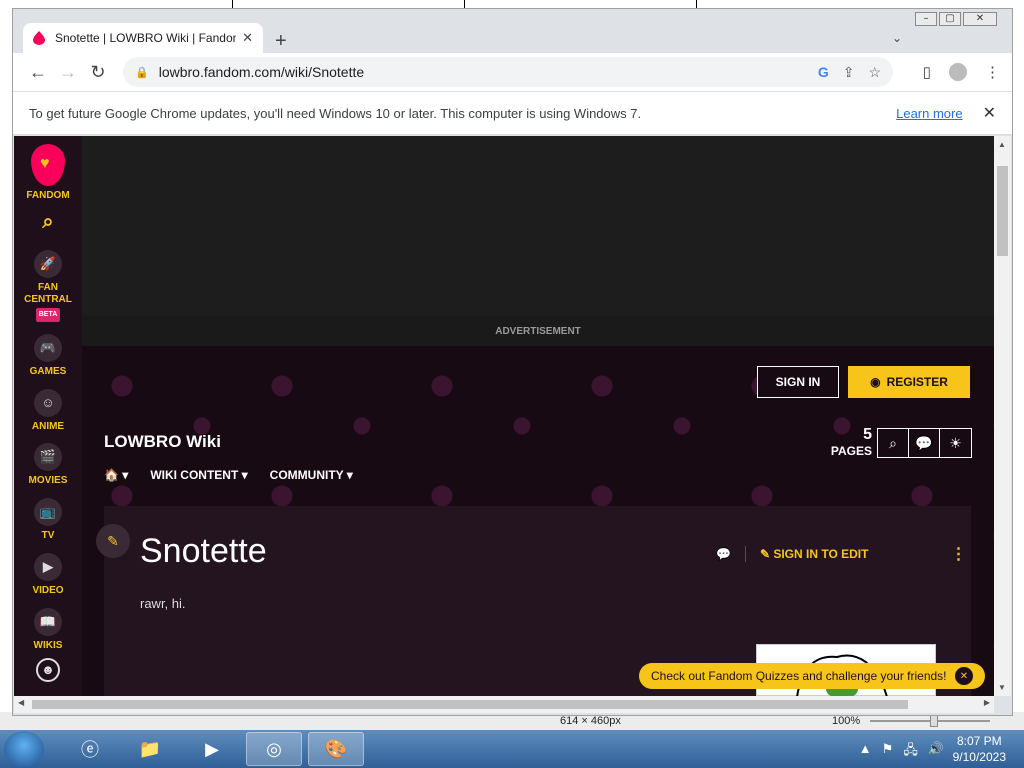 The width and height of the screenshot is (1024, 768). I want to click on pages-label: PAGES, so click(851, 451).